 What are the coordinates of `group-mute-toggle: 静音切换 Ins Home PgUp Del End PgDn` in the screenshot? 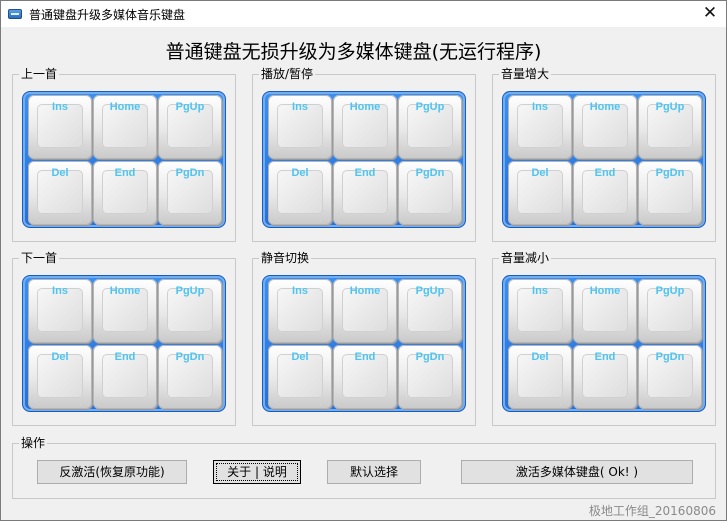 It's located at (364, 338).